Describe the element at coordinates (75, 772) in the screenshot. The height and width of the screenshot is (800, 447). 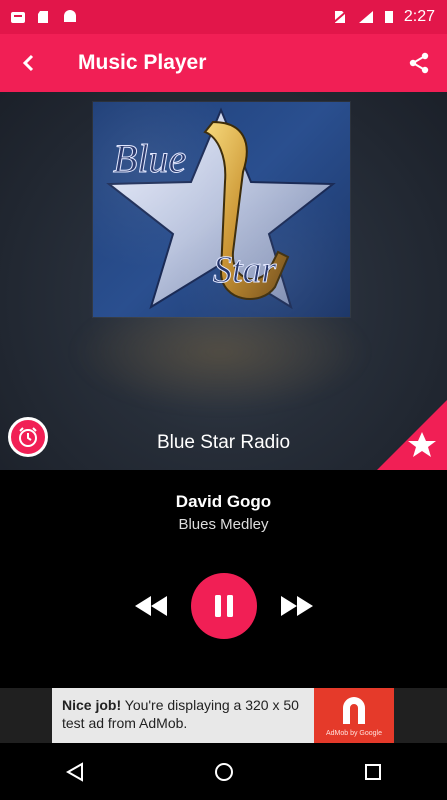
I see `nav-back-icon` at that location.